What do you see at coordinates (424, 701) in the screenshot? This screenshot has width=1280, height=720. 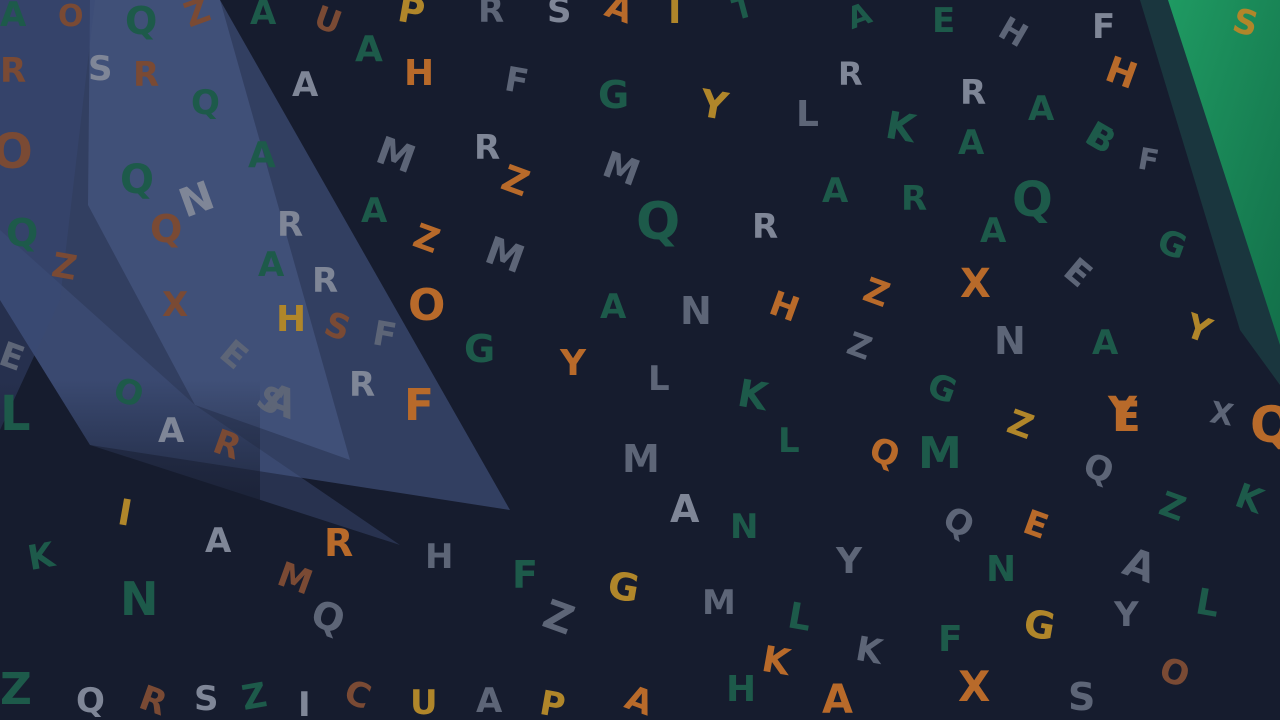 I see `floating-letter: U` at bounding box center [424, 701].